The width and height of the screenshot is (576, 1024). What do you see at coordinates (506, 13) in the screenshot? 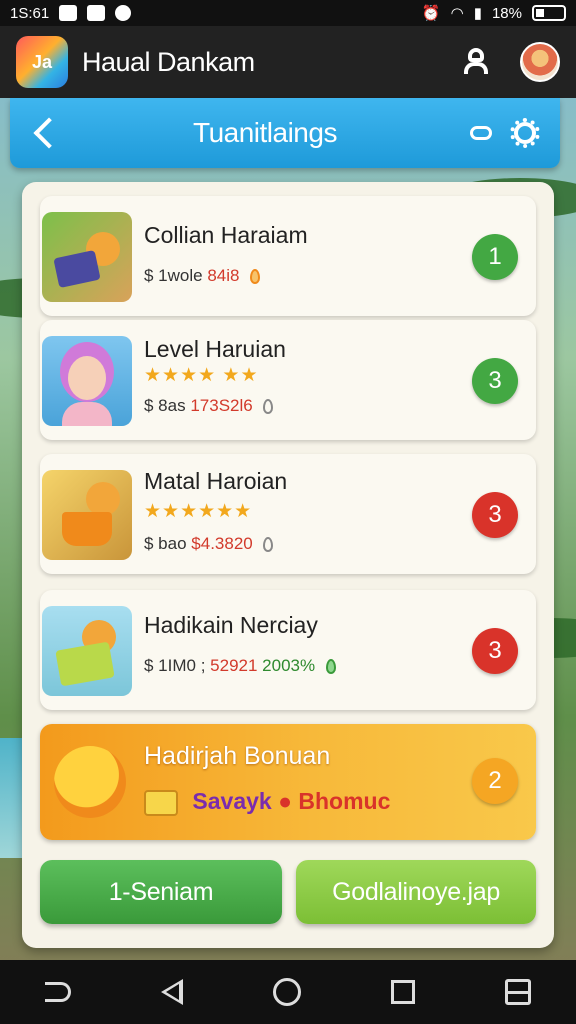
I see `battery-percent: 18%` at bounding box center [506, 13].